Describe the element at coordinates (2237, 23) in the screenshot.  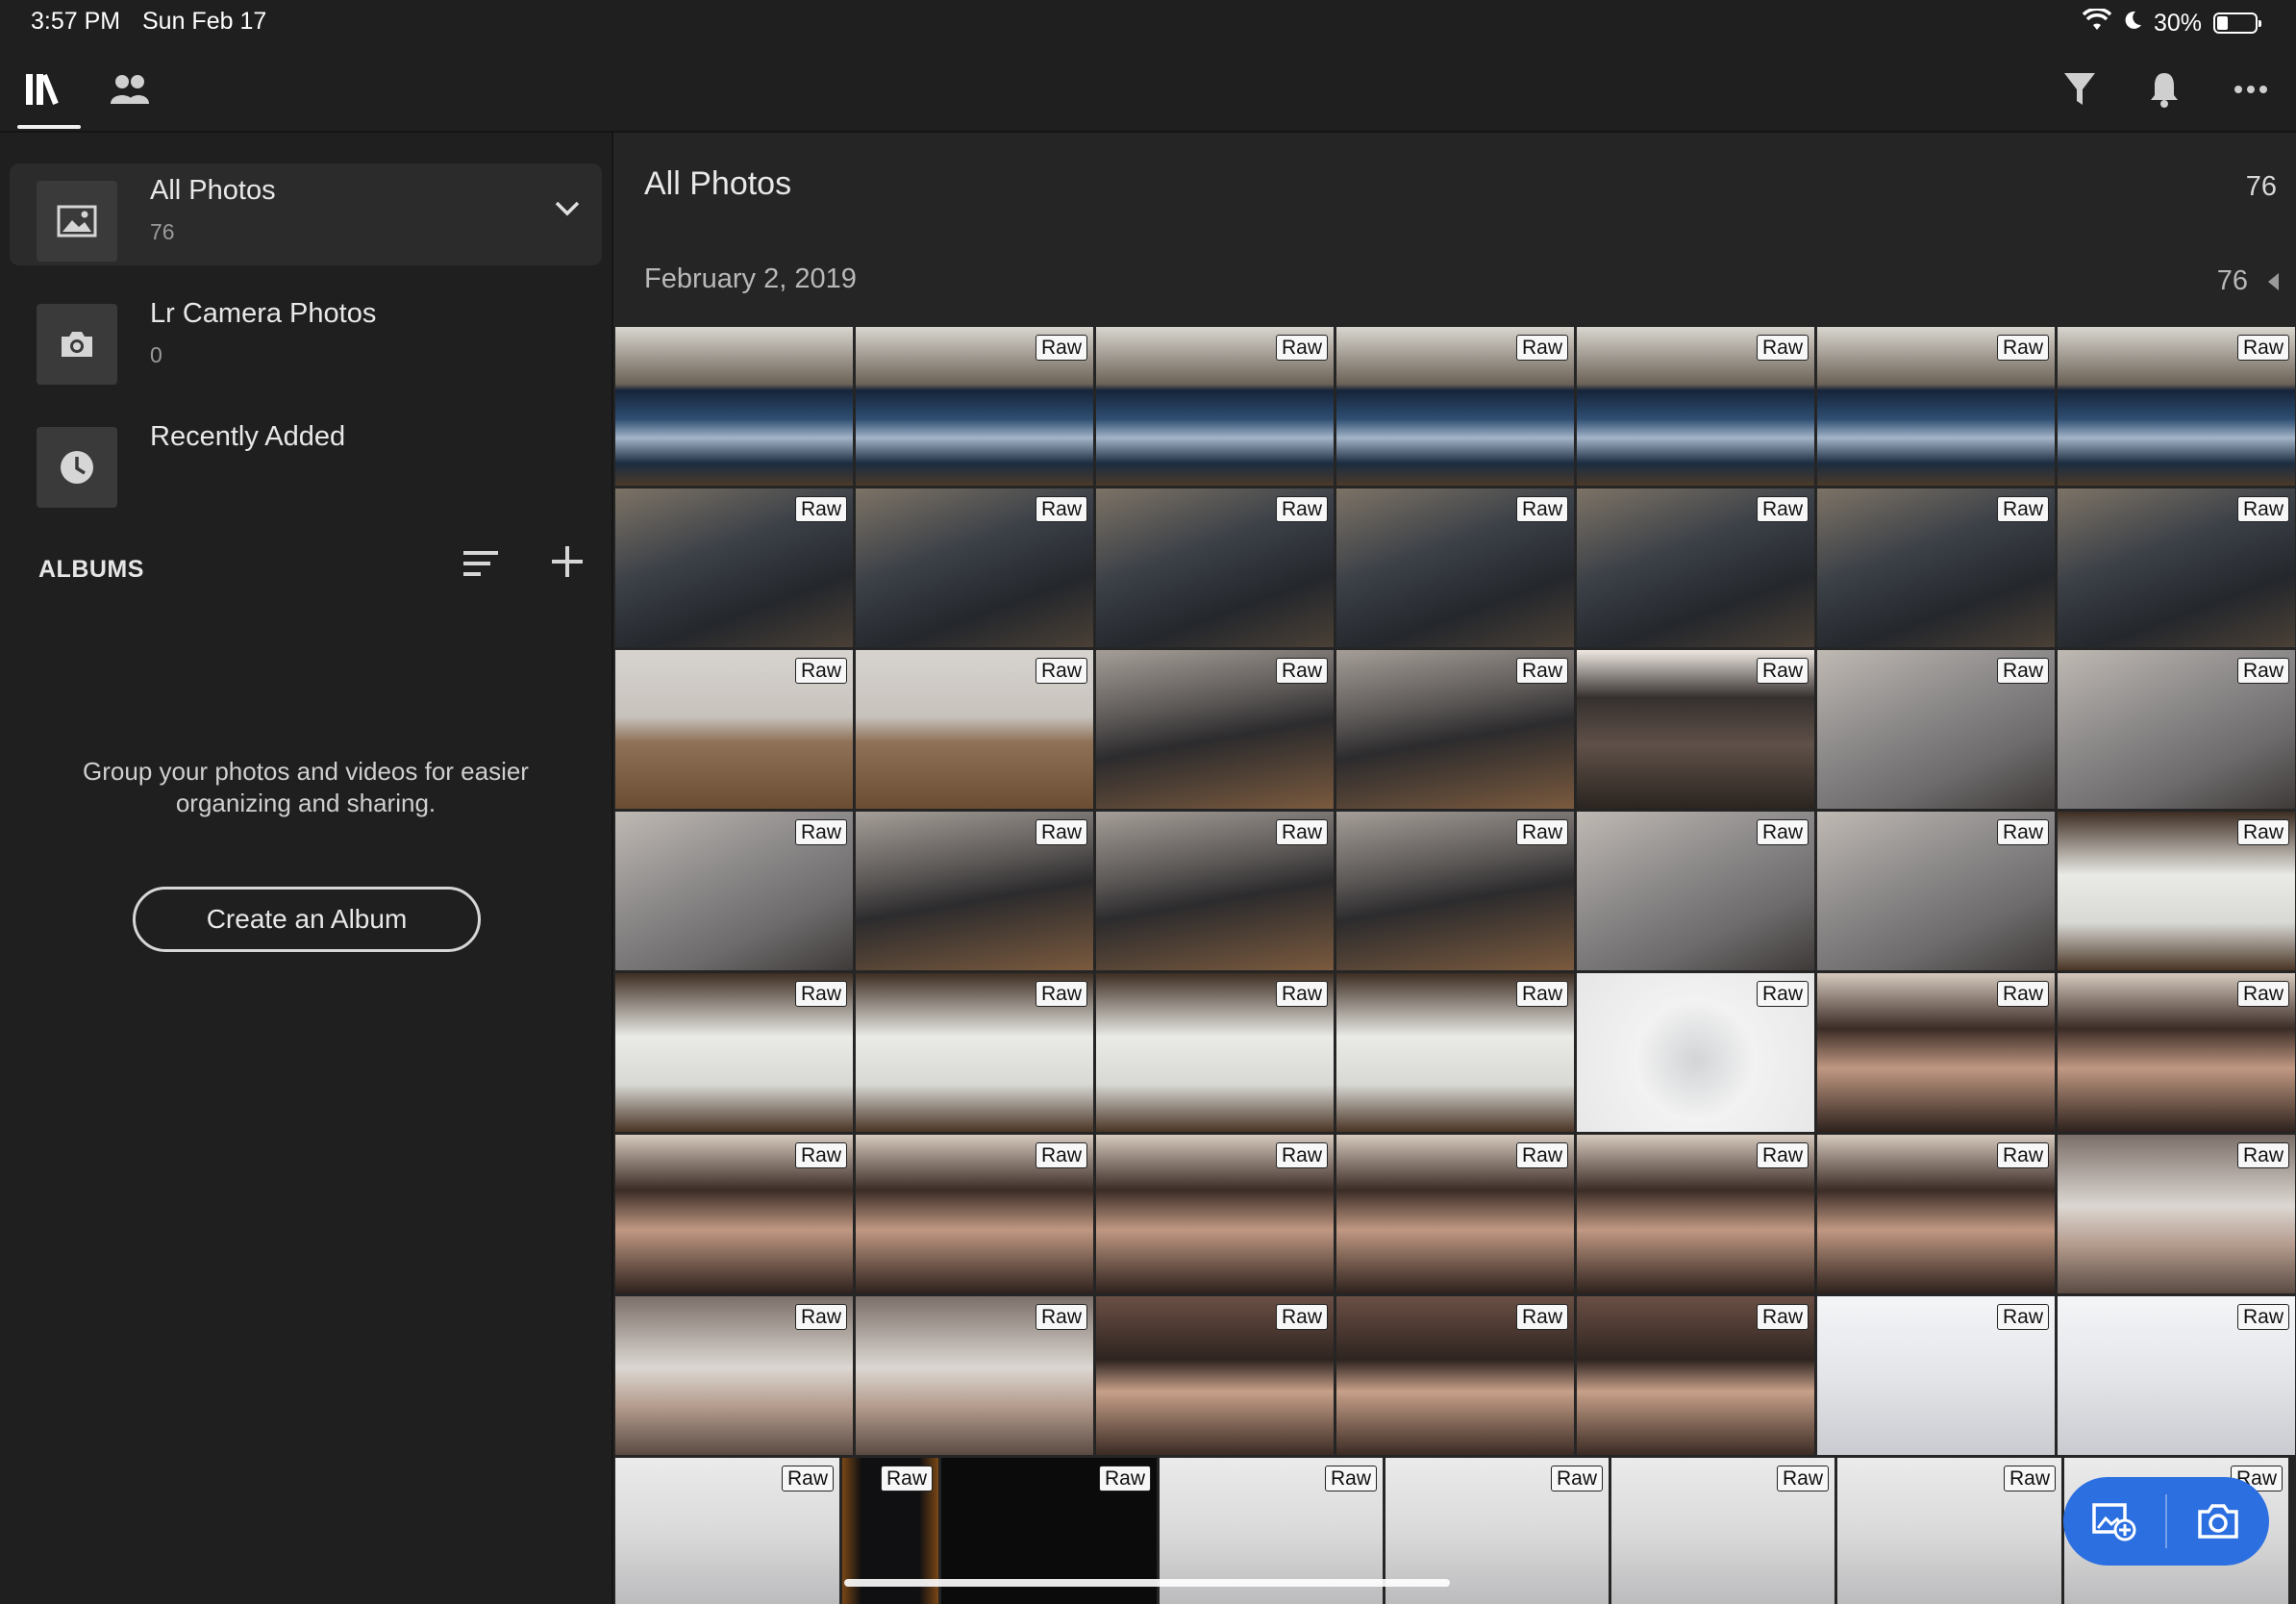
I see `battery-icon` at that location.